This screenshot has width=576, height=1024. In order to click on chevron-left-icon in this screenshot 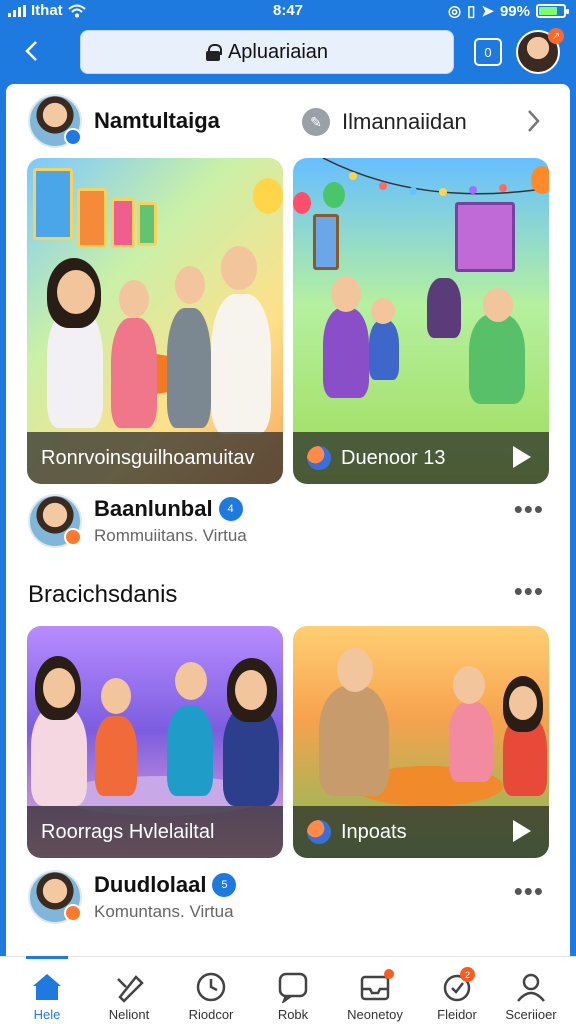, I will do `click(31, 51)`.